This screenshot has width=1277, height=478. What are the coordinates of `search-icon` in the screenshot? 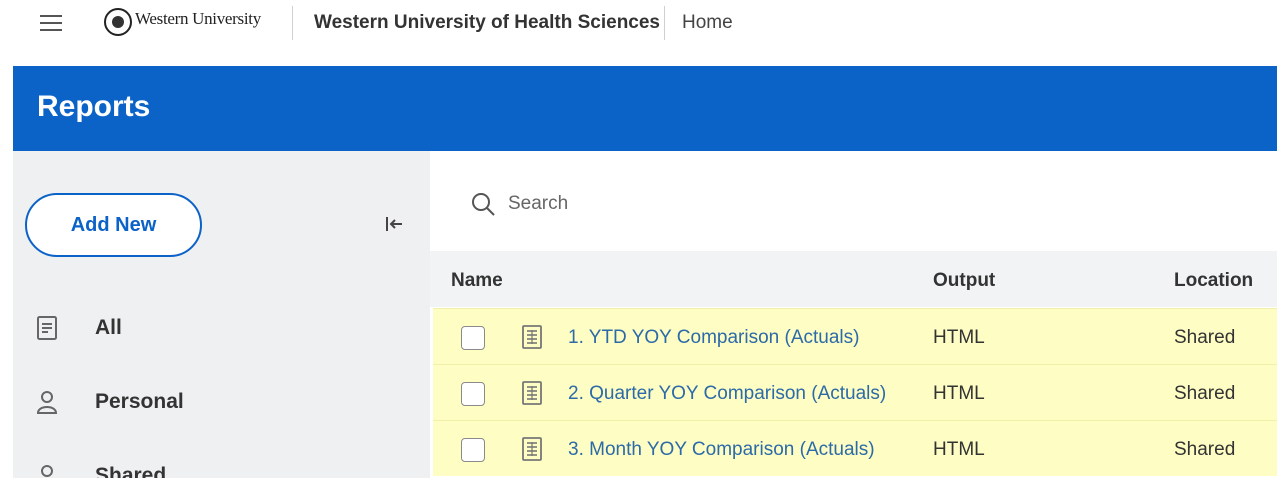 It's located at (483, 204).